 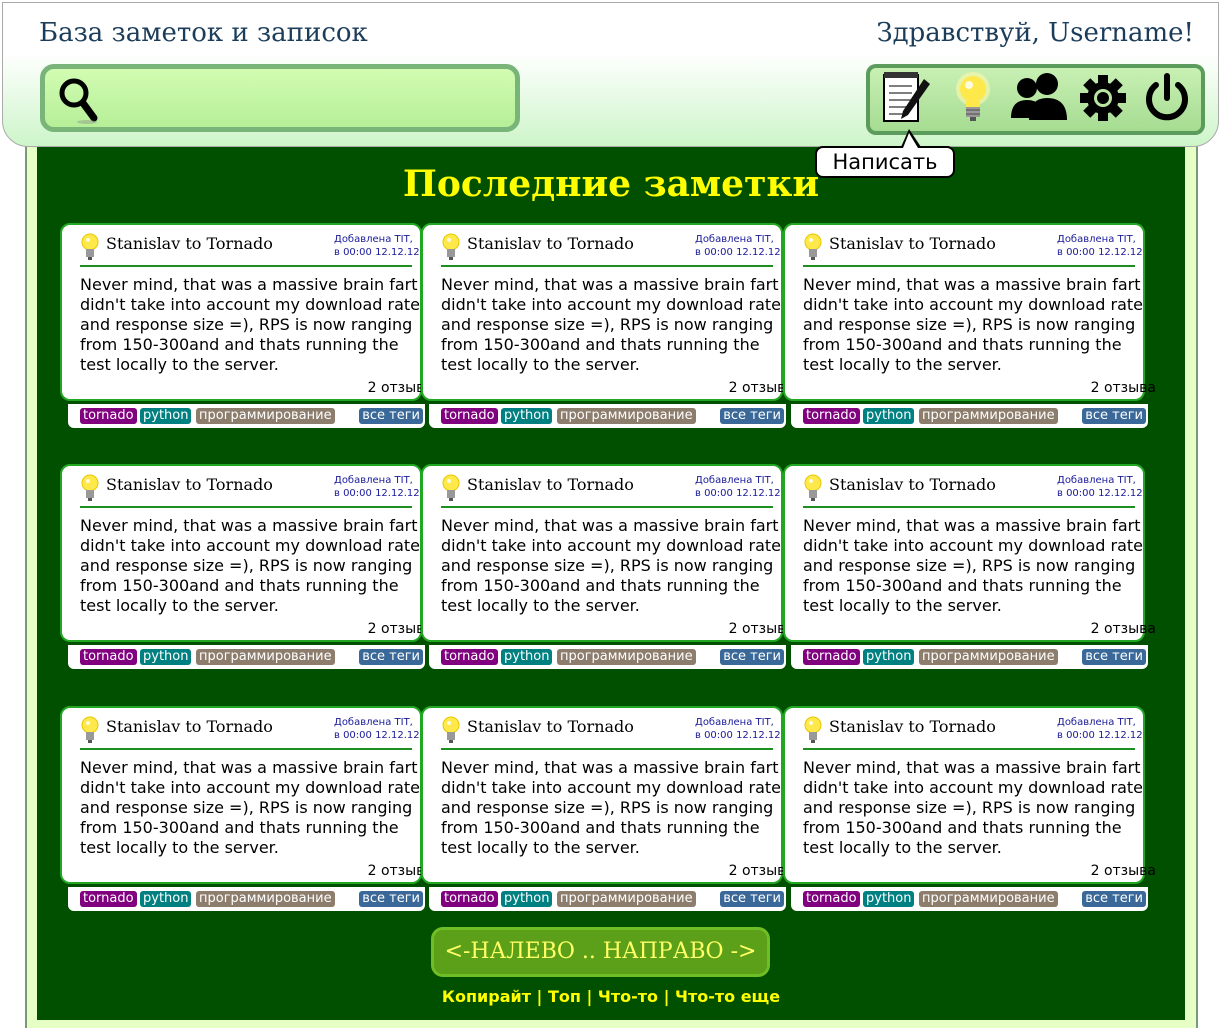 I want to click on toolbar-inner, so click(x=1035, y=99).